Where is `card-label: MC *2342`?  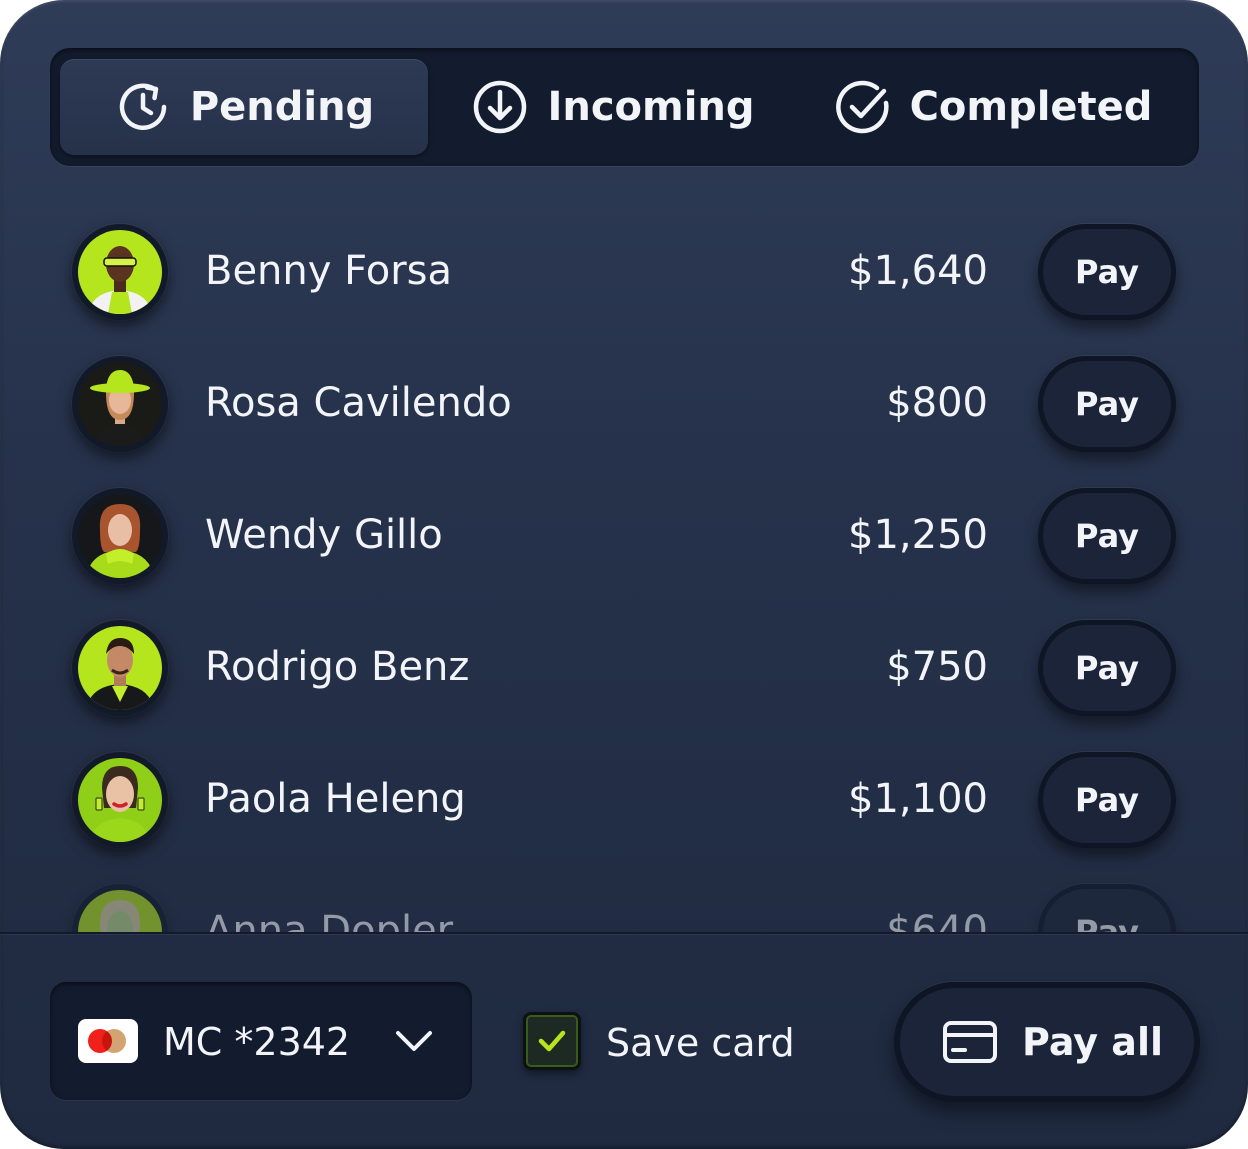
card-label: MC *2342 is located at coordinates (257, 1042).